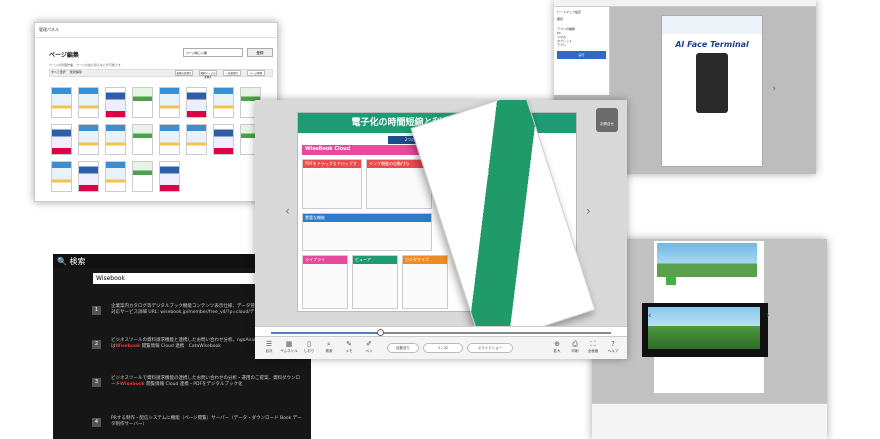 The image size is (880, 439). What do you see at coordinates (289, 344) in the screenshot?
I see `grid-icon: ▦` at bounding box center [289, 344].